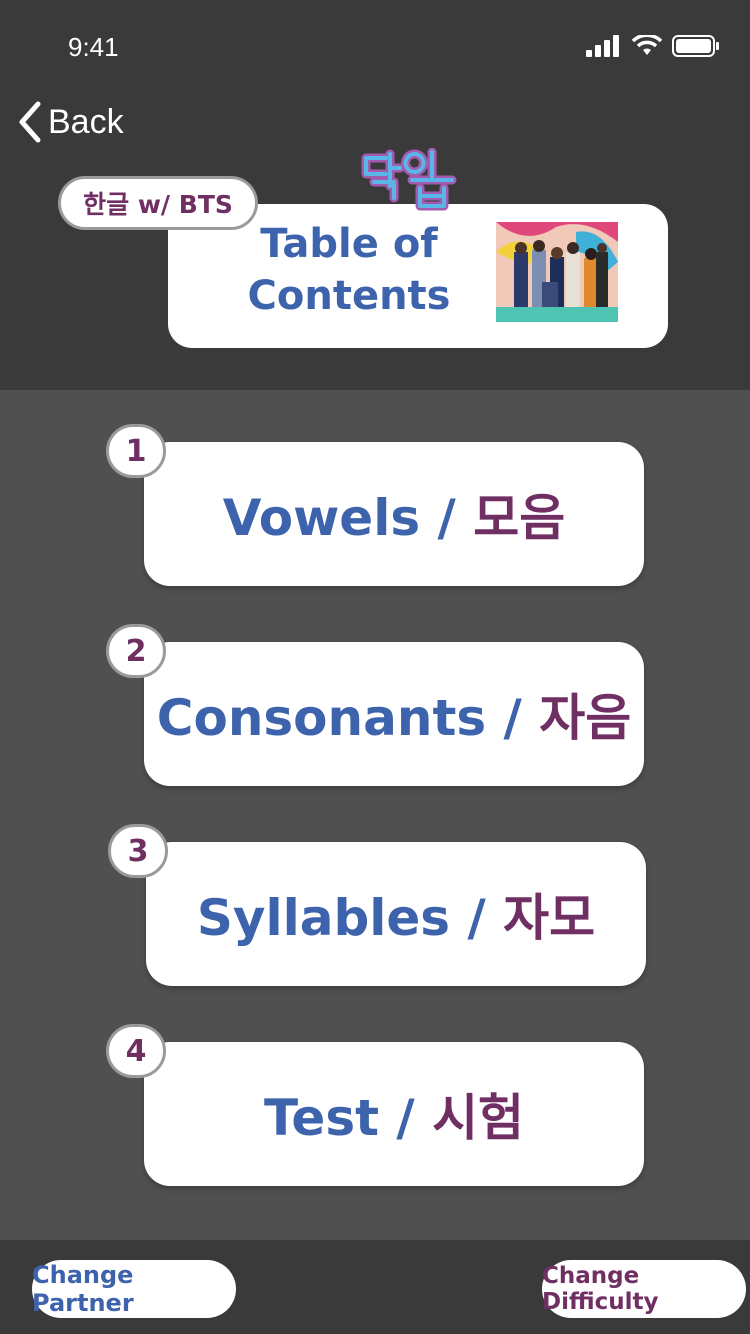  Describe the element at coordinates (549, 918) in the screenshot. I see `menu-label-ko: 자모` at that location.